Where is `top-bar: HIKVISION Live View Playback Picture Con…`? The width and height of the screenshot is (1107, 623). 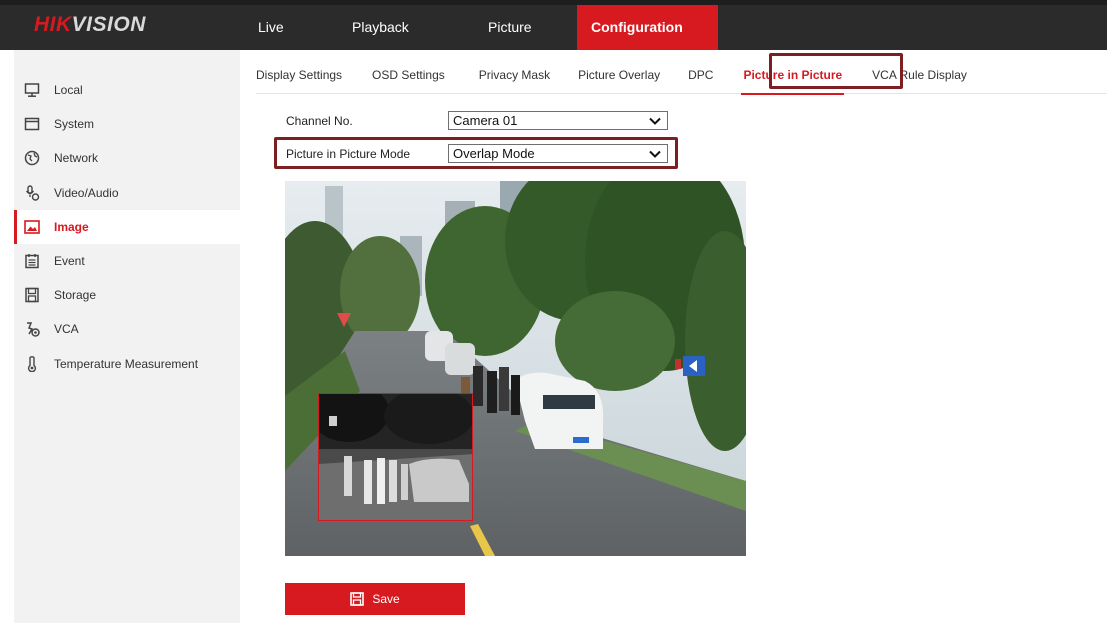
top-bar: HIKVISION Live View Playback Picture Con… is located at coordinates (553, 40).